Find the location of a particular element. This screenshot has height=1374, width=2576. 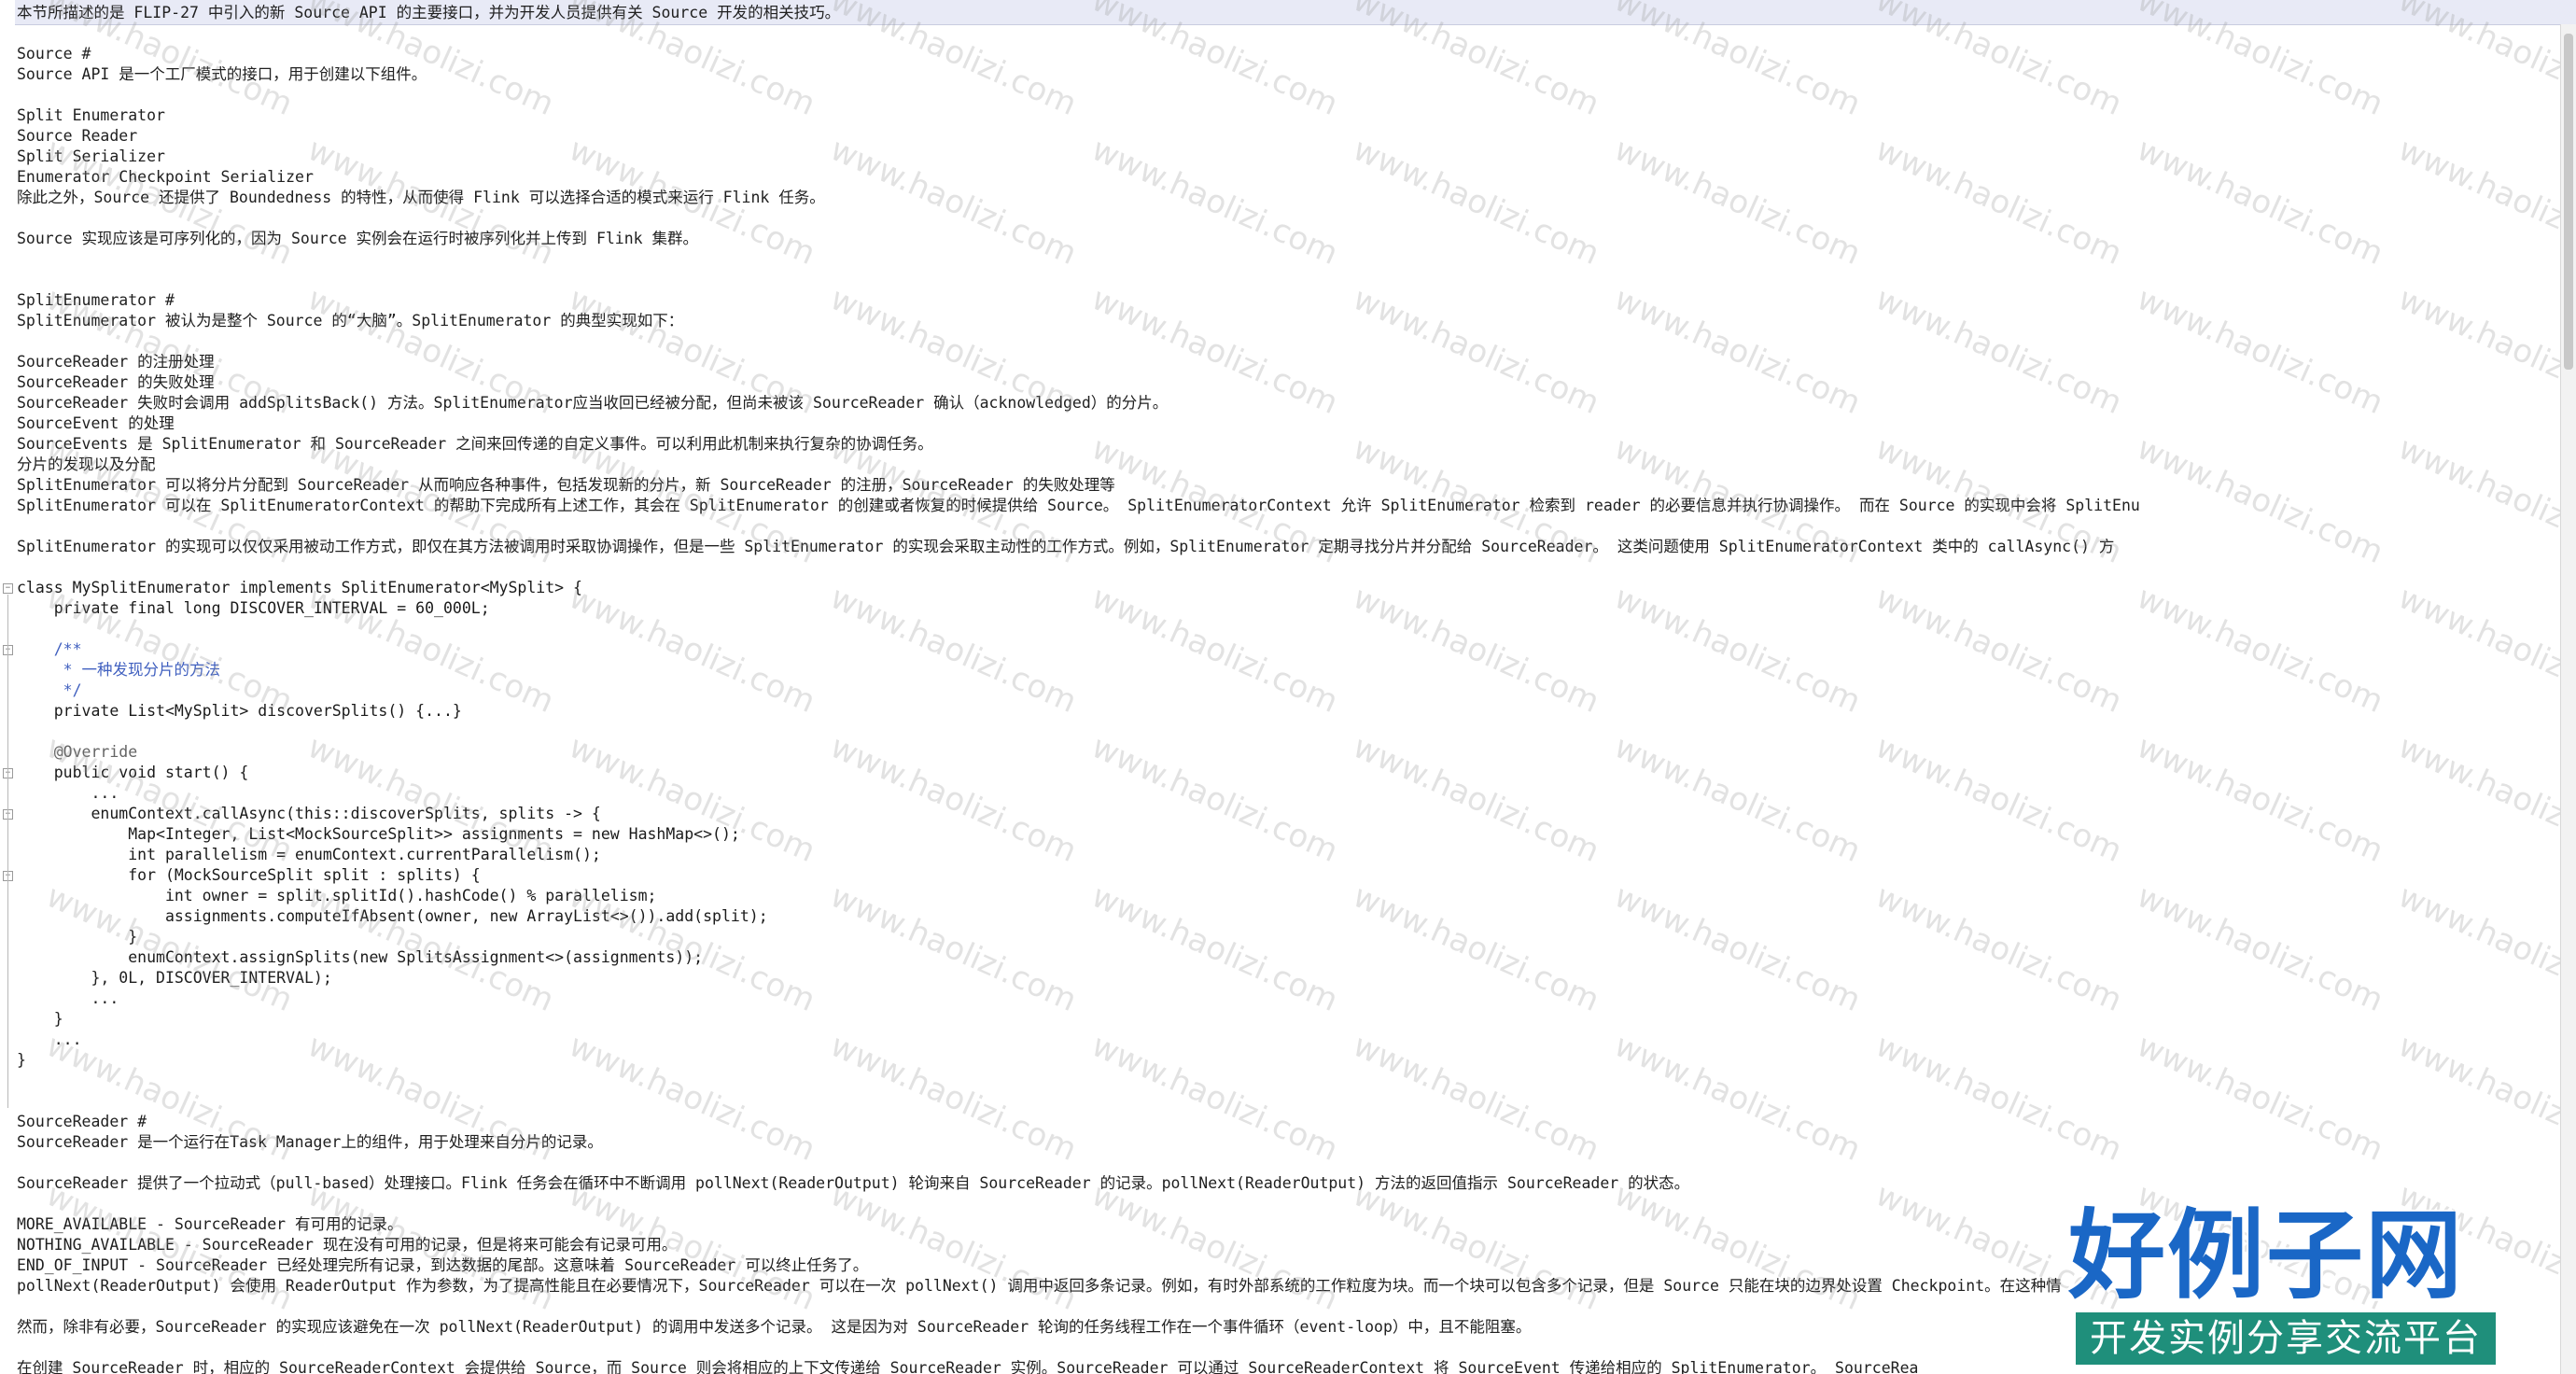

line-text: SourceReader # is located at coordinates (82, 1121).